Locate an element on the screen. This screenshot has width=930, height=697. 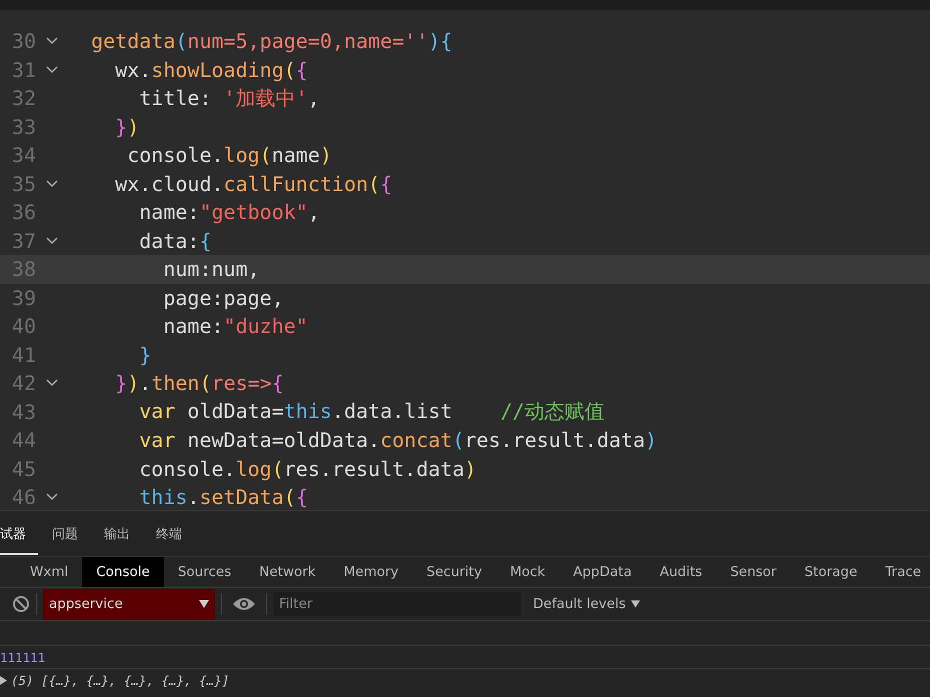
panel-tab: 输出 is located at coordinates (117, 533).